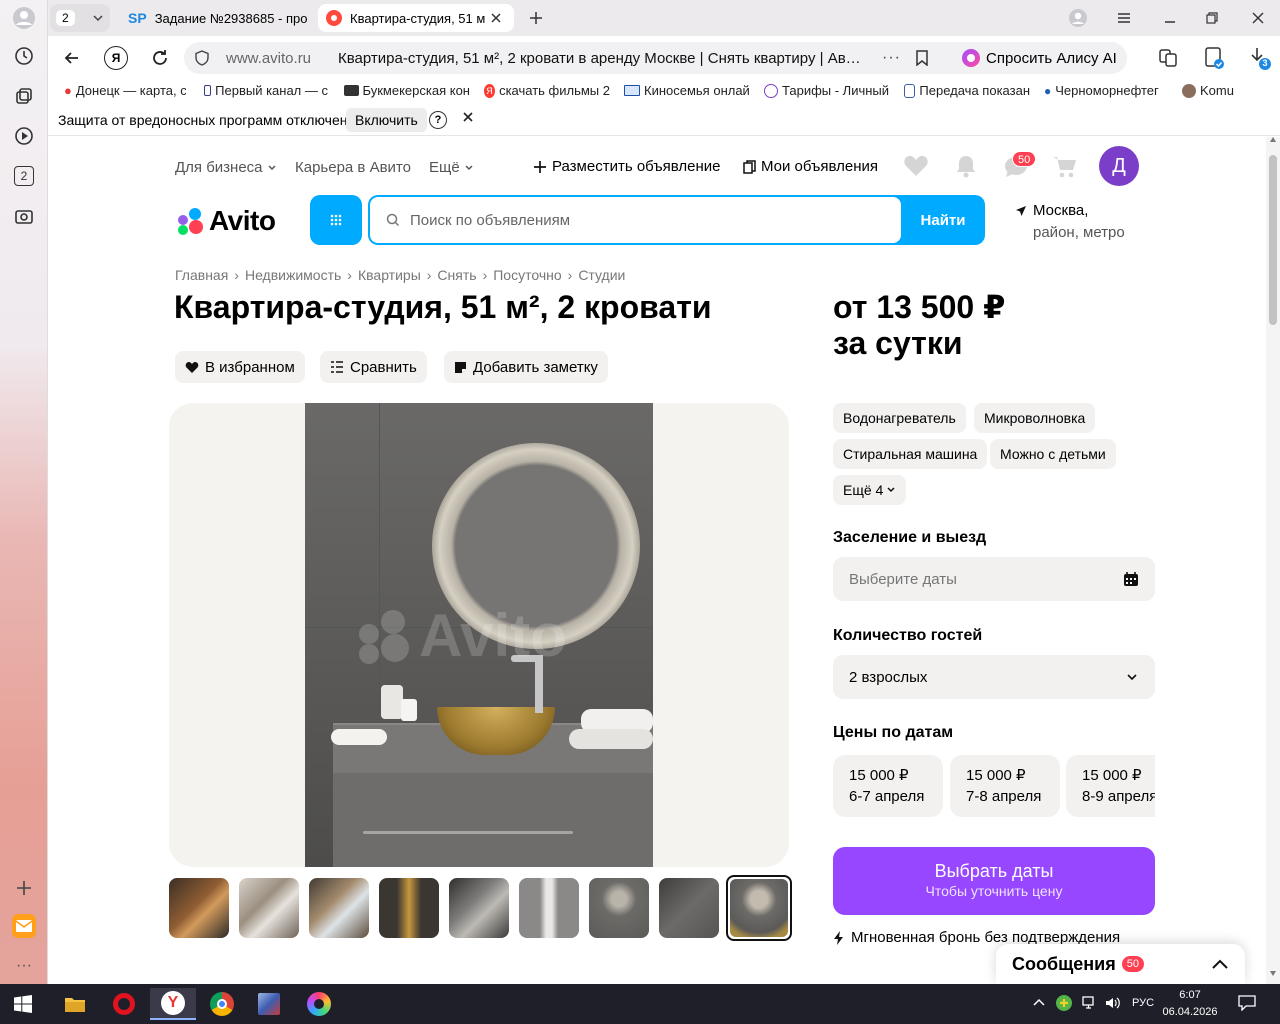 The height and width of the screenshot is (1024, 1280). I want to click on language-indicator: РУС, so click(1143, 1003).